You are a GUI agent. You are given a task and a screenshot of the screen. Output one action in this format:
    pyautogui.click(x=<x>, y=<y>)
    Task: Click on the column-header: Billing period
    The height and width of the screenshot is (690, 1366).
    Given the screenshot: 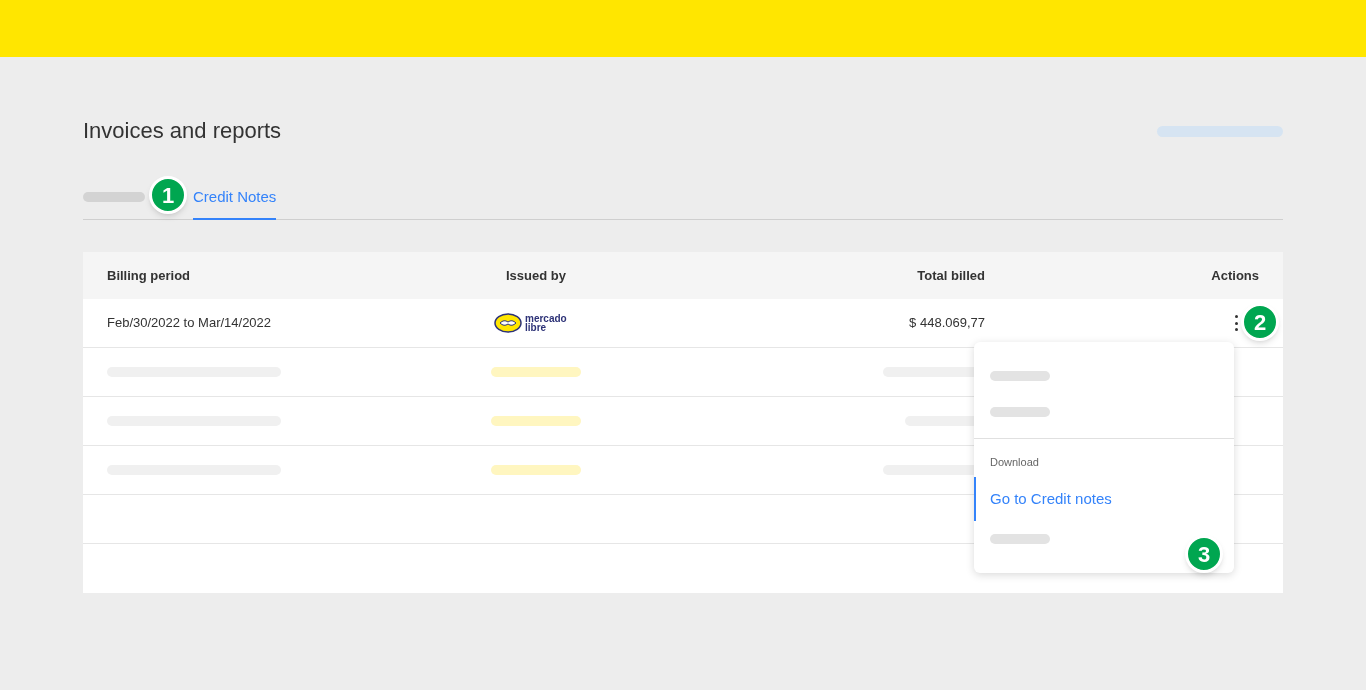 What is the action you would take?
    pyautogui.click(x=149, y=275)
    